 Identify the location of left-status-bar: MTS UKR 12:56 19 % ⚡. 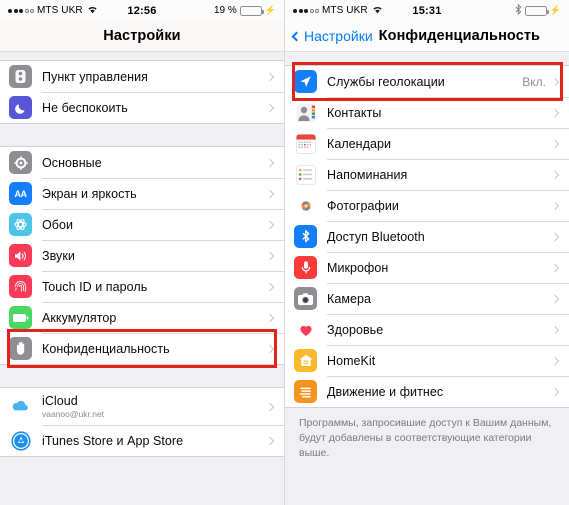
(142, 10).